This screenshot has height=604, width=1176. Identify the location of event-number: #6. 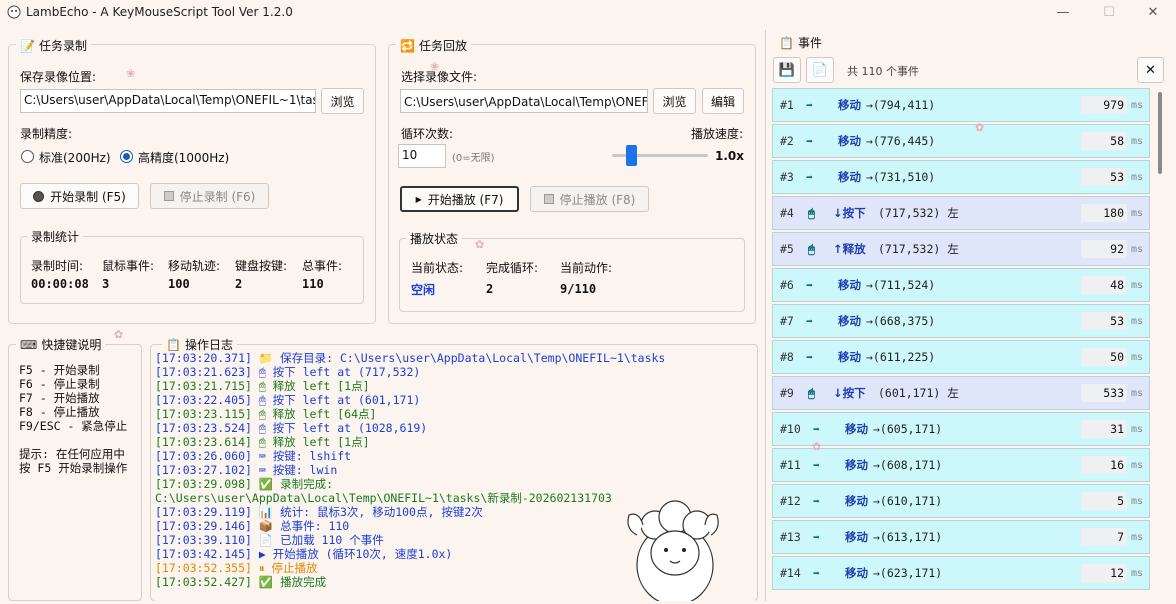
(787, 285).